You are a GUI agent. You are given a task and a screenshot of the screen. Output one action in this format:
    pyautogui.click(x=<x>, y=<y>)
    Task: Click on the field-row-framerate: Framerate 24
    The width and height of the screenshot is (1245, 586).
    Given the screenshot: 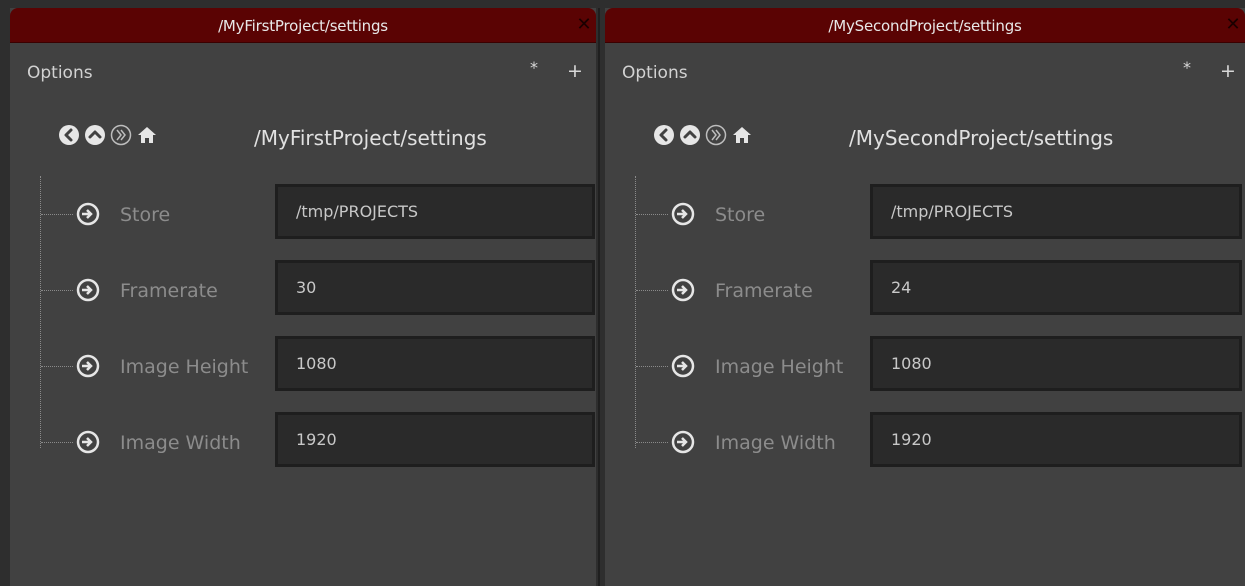 What is the action you would take?
    pyautogui.click(x=925, y=284)
    